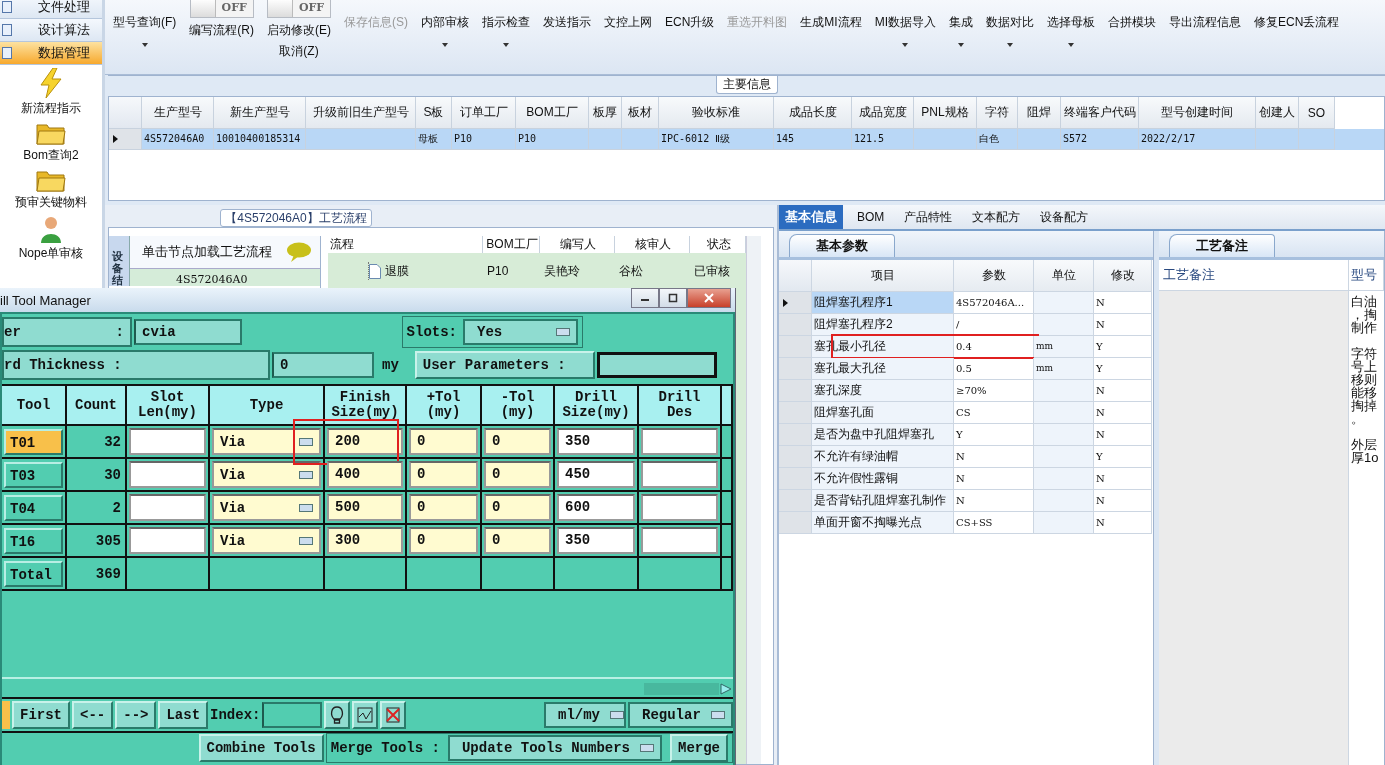 The height and width of the screenshot is (765, 1385). I want to click on column-header: BOM工厂, so click(552, 113).